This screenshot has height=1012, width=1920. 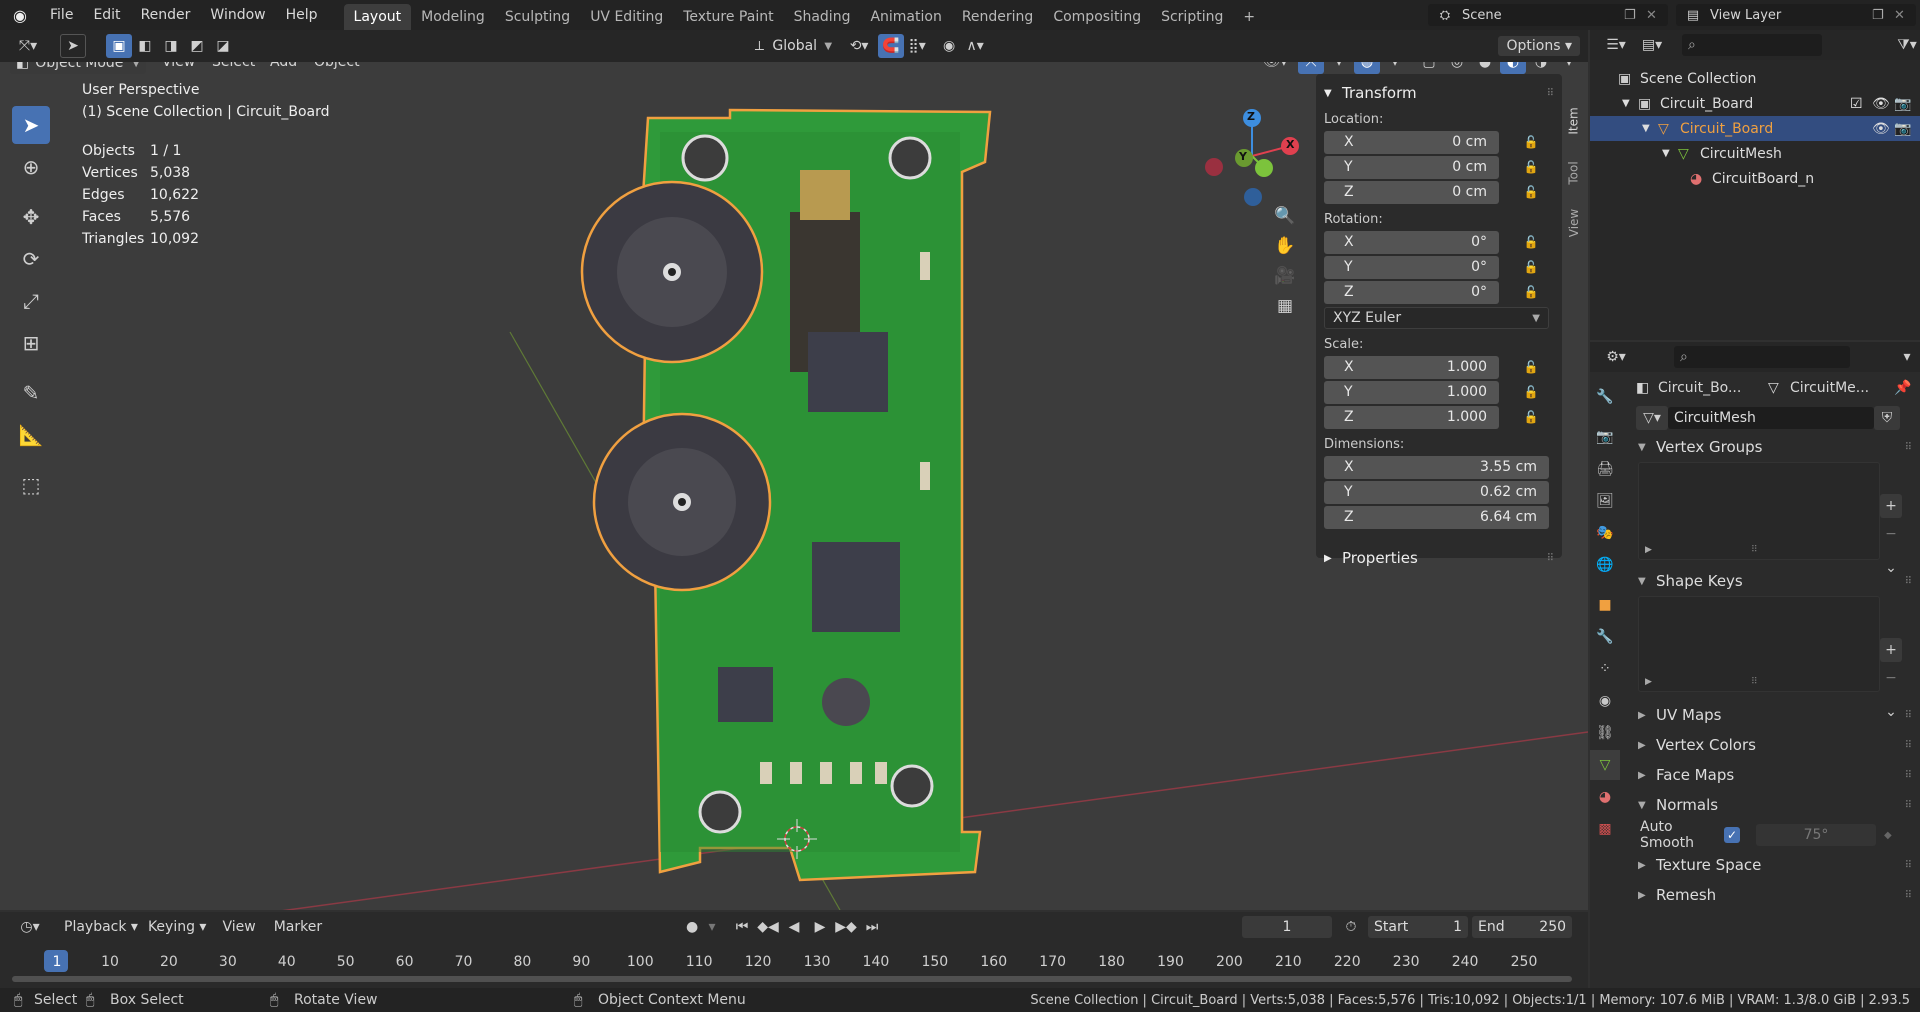 What do you see at coordinates (537, 17) in the screenshot?
I see `tab-sculpting: Sculpting` at bounding box center [537, 17].